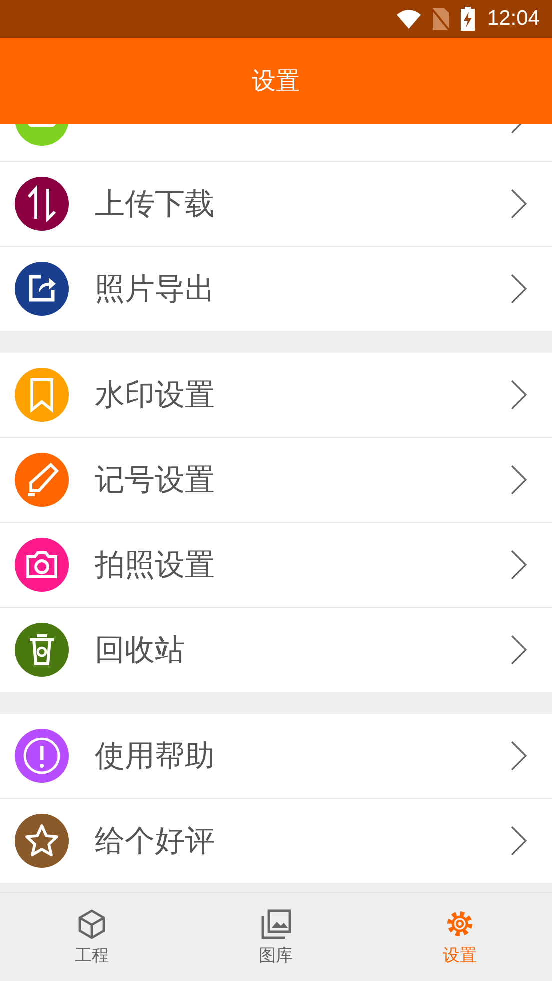 This screenshot has height=981, width=552. Describe the element at coordinates (155, 841) in the screenshot. I see `row-label: 给个好评` at that location.